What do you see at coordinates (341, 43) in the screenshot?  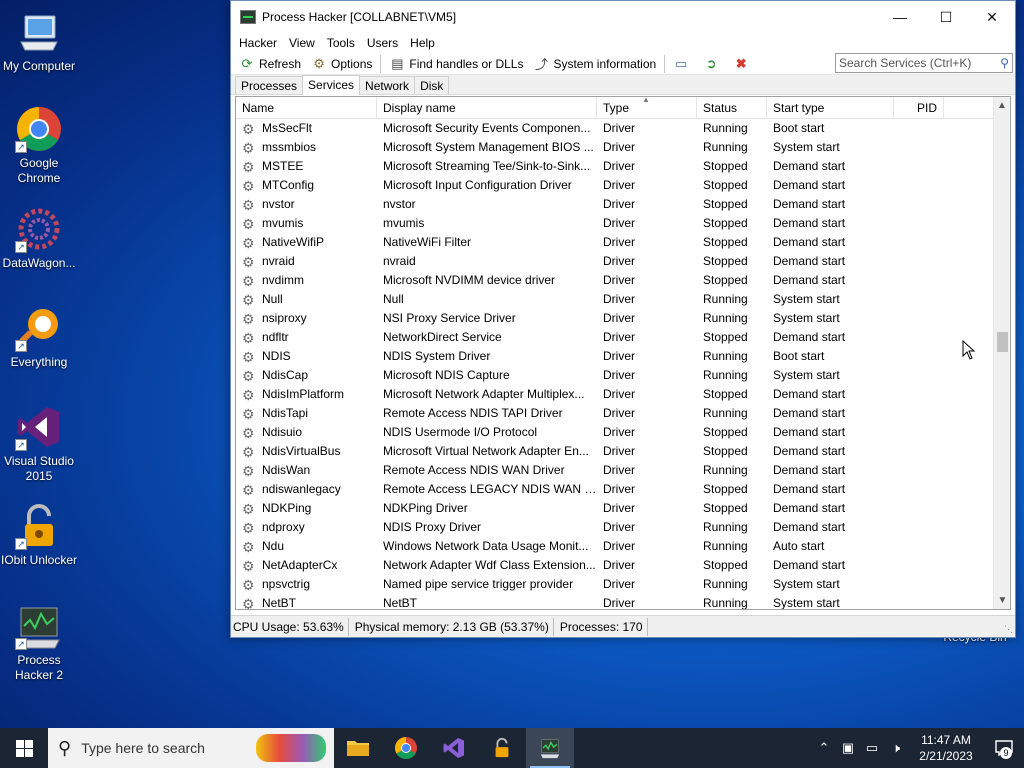 I see `menu-tools: Tools` at bounding box center [341, 43].